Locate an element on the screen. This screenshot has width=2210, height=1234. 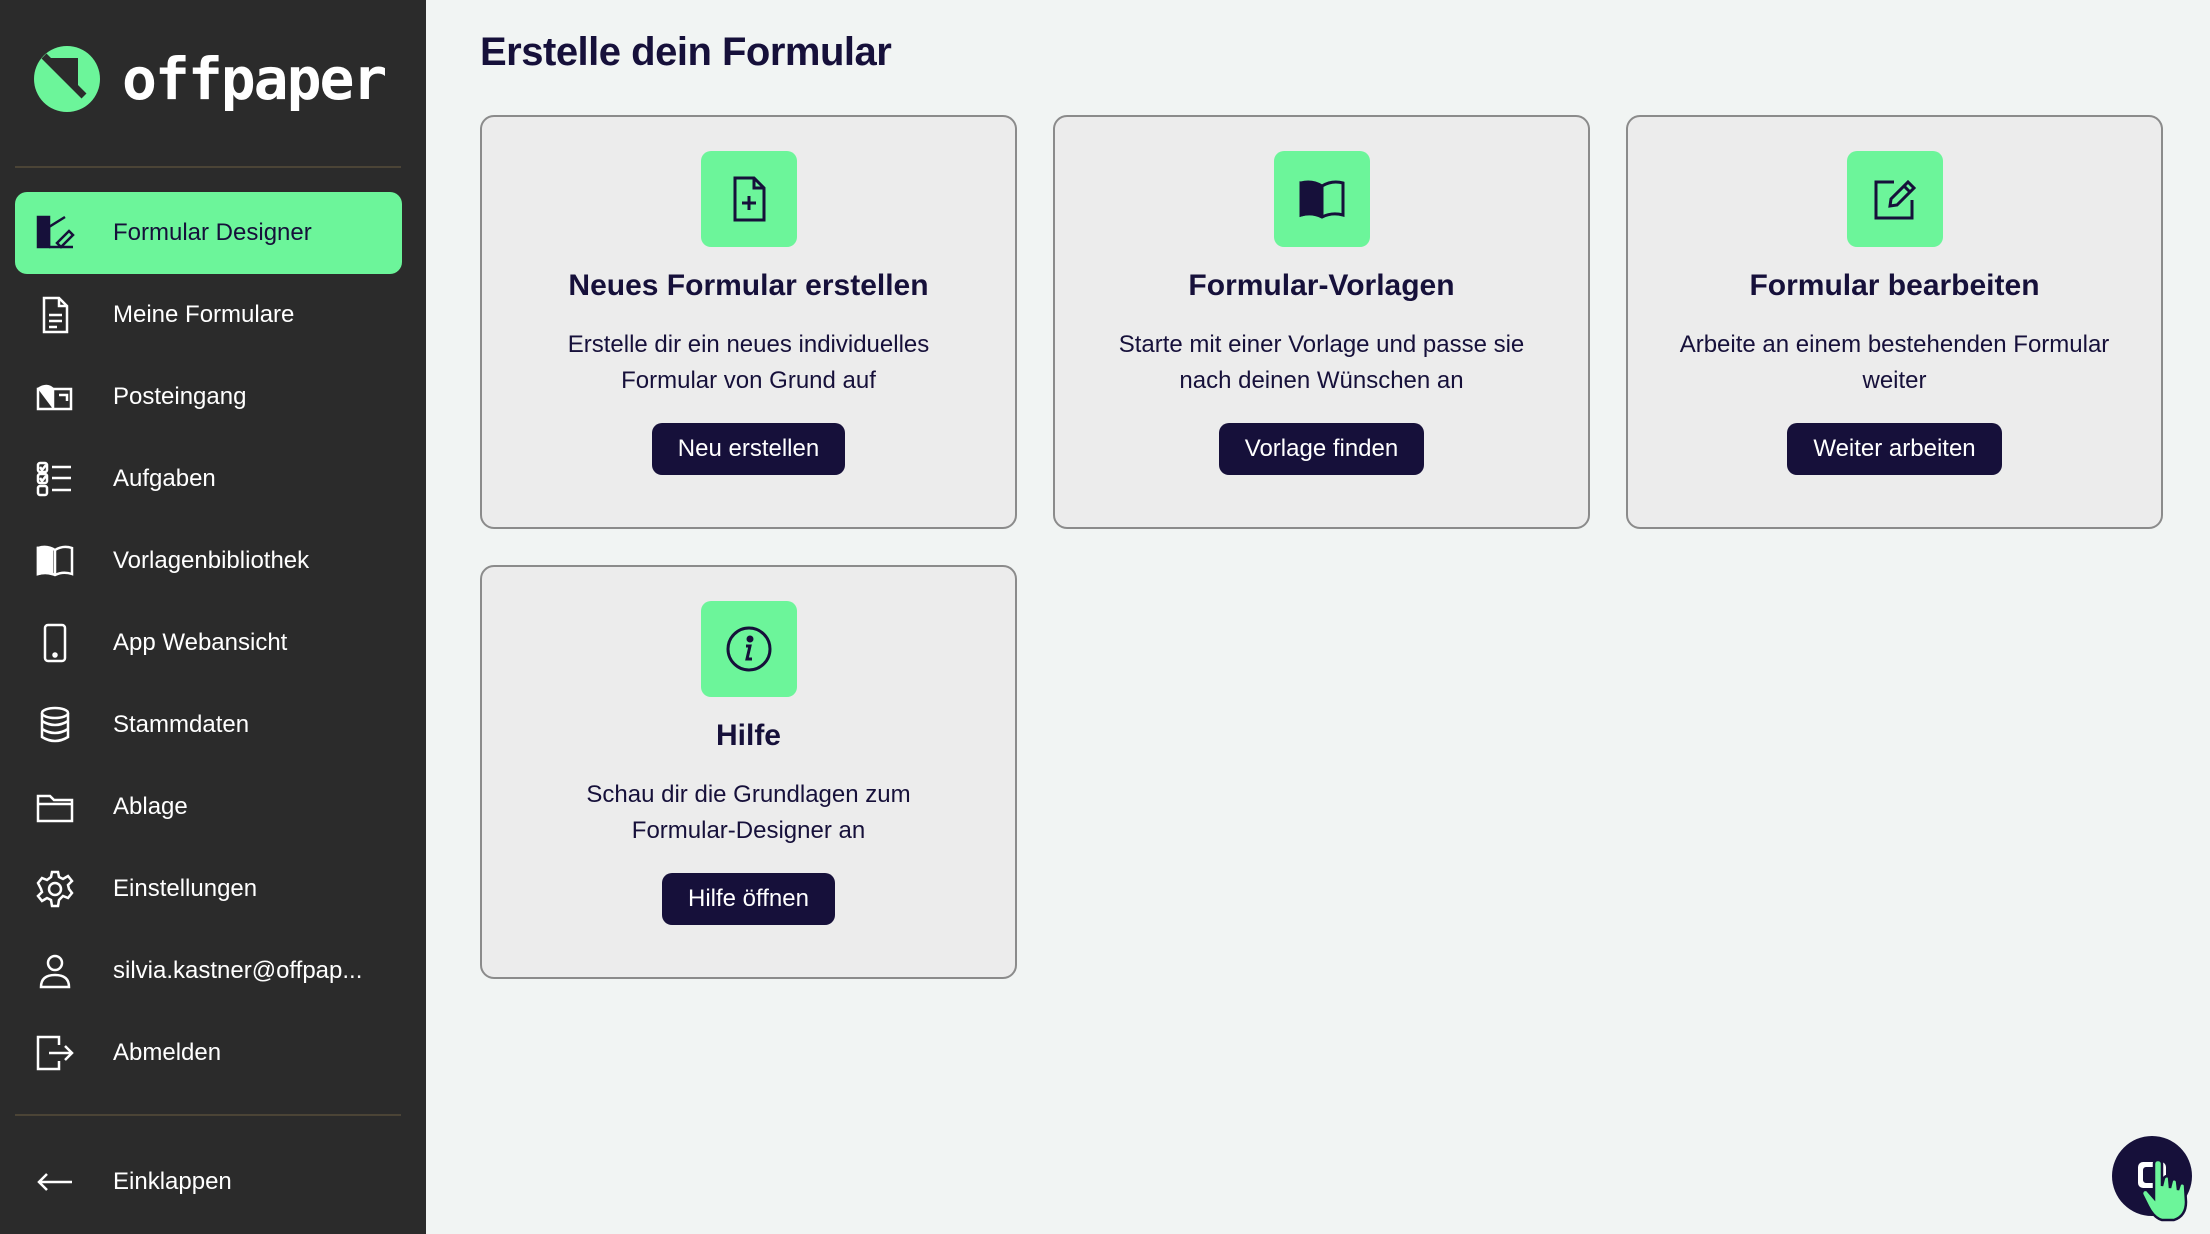
gear-icon is located at coordinates (65, 889).